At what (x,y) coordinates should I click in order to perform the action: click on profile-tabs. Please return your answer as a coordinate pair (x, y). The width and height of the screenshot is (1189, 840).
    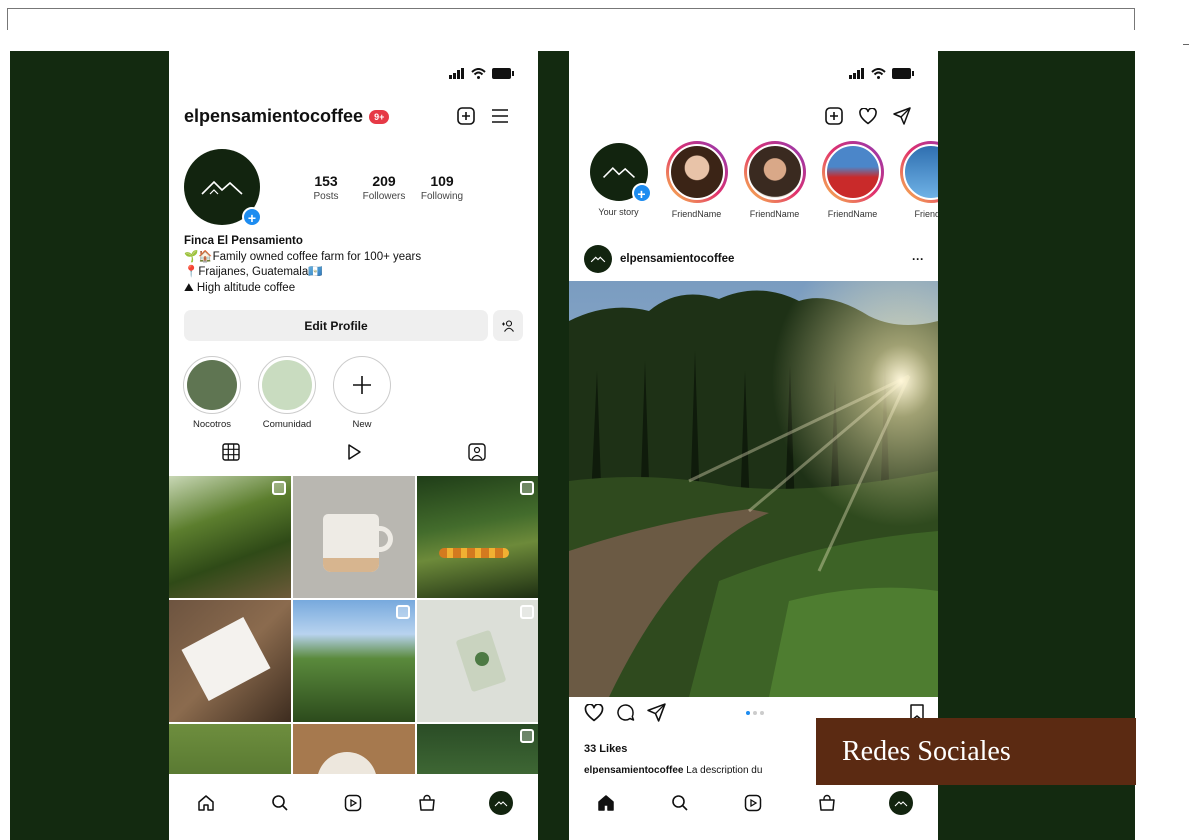
    Looking at the image, I should click on (353, 452).